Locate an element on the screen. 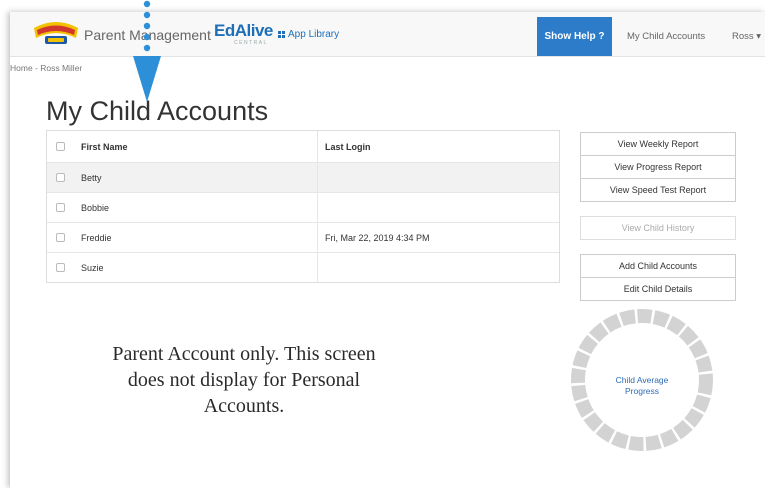 This screenshot has width=765, height=488. table-row: Betty is located at coordinates (303, 177).